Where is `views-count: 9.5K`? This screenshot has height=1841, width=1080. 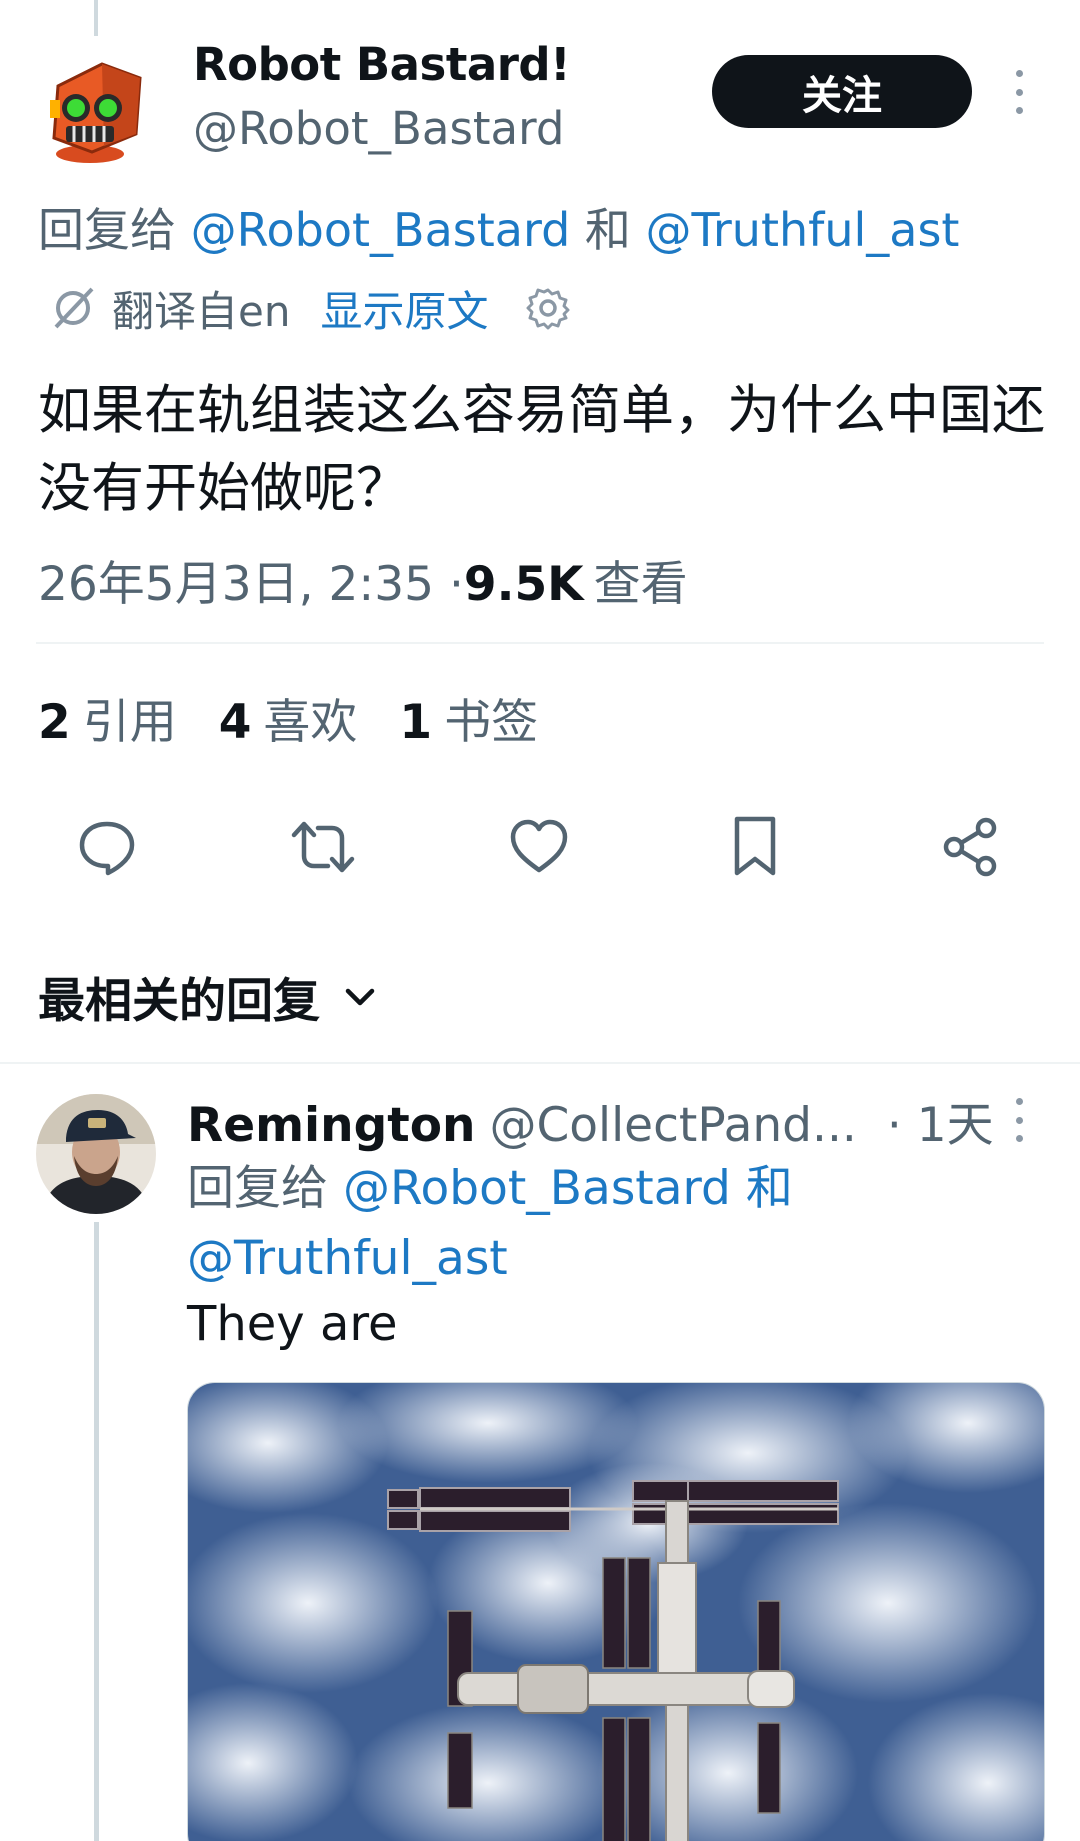
views-count: 9.5K is located at coordinates (523, 584).